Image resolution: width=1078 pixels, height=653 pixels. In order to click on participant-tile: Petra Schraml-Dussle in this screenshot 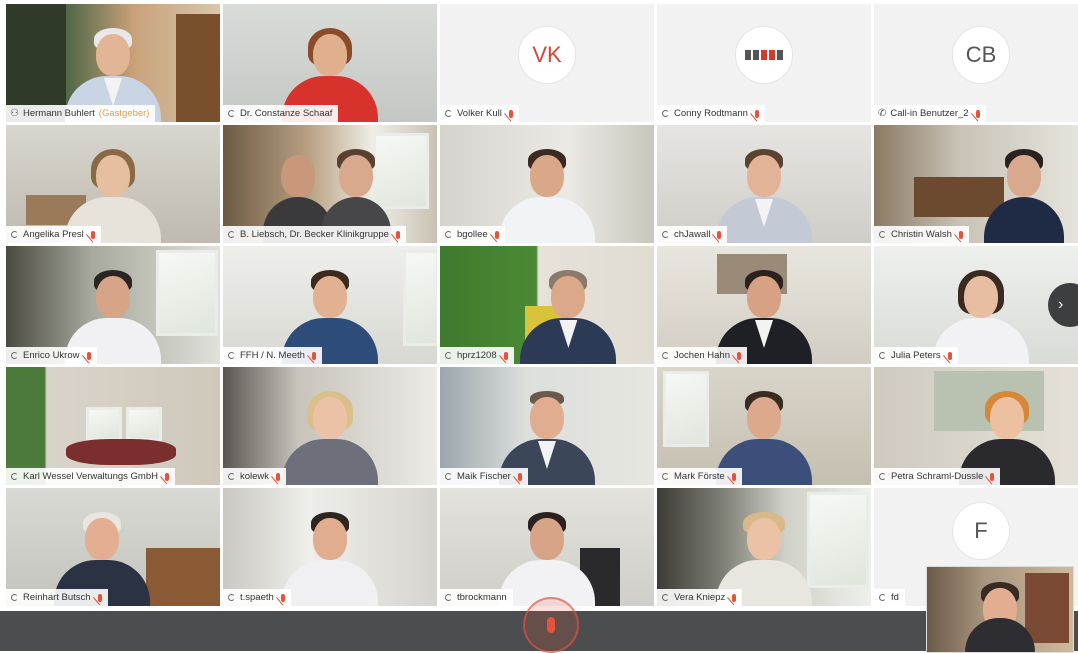, I will do `click(976, 426)`.